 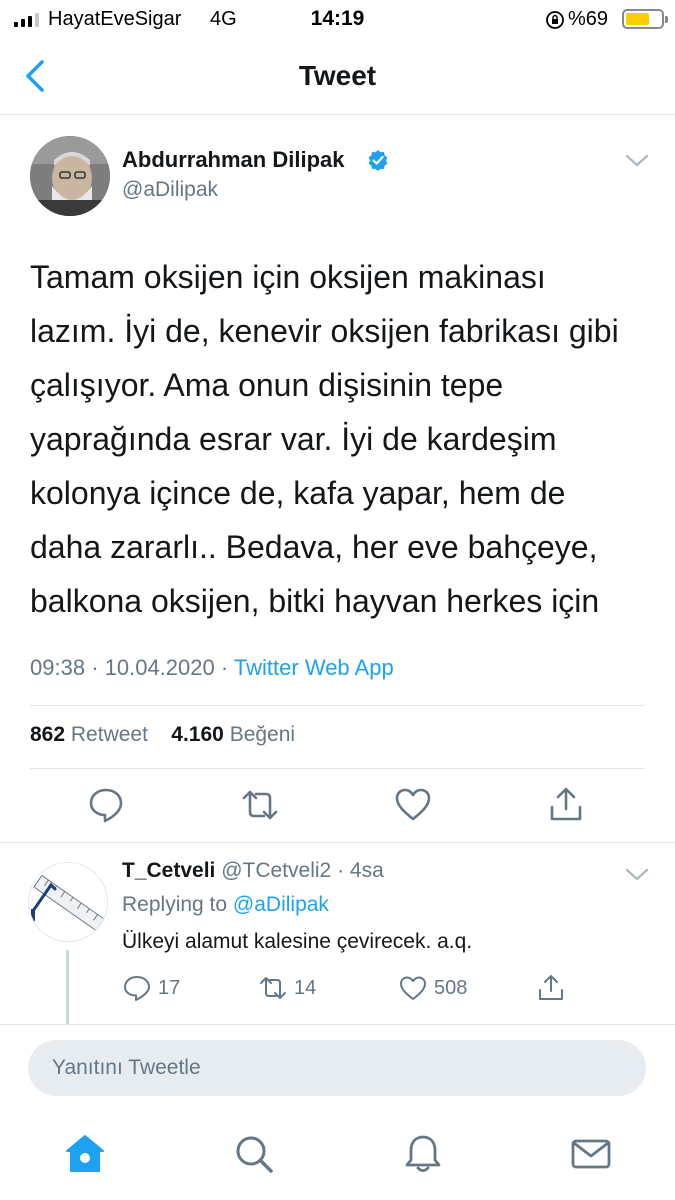 What do you see at coordinates (337, 20) in the screenshot?
I see `status-bar: HayatEveSigar 4G 14:19 %69` at bounding box center [337, 20].